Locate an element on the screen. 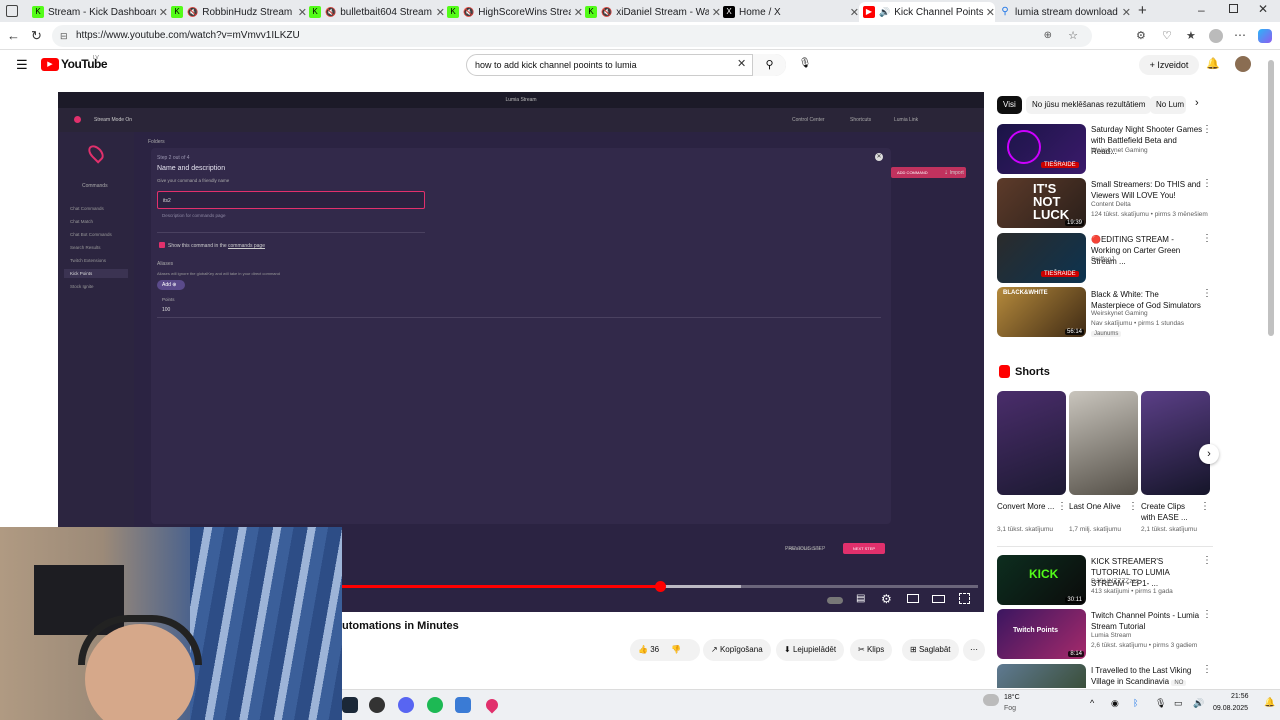 The image size is (1280, 720). hamburger-menu-icon: ☰ is located at coordinates (22, 65).